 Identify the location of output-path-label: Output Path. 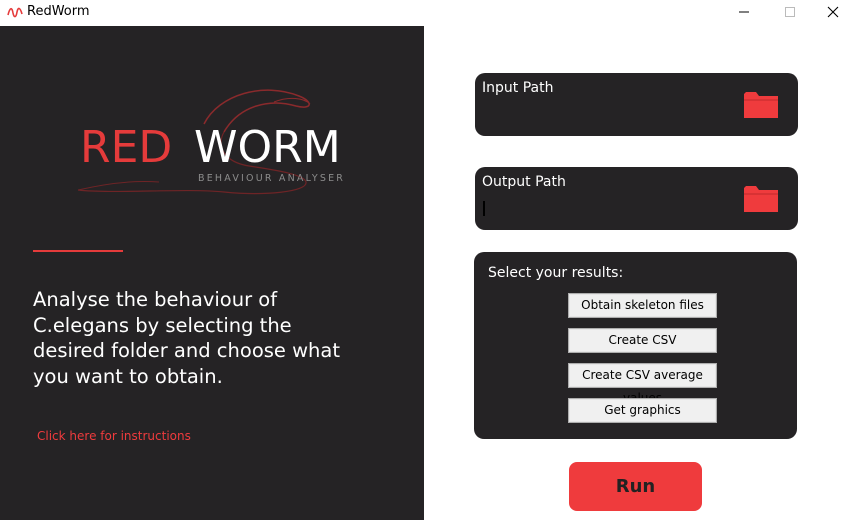
(524, 182).